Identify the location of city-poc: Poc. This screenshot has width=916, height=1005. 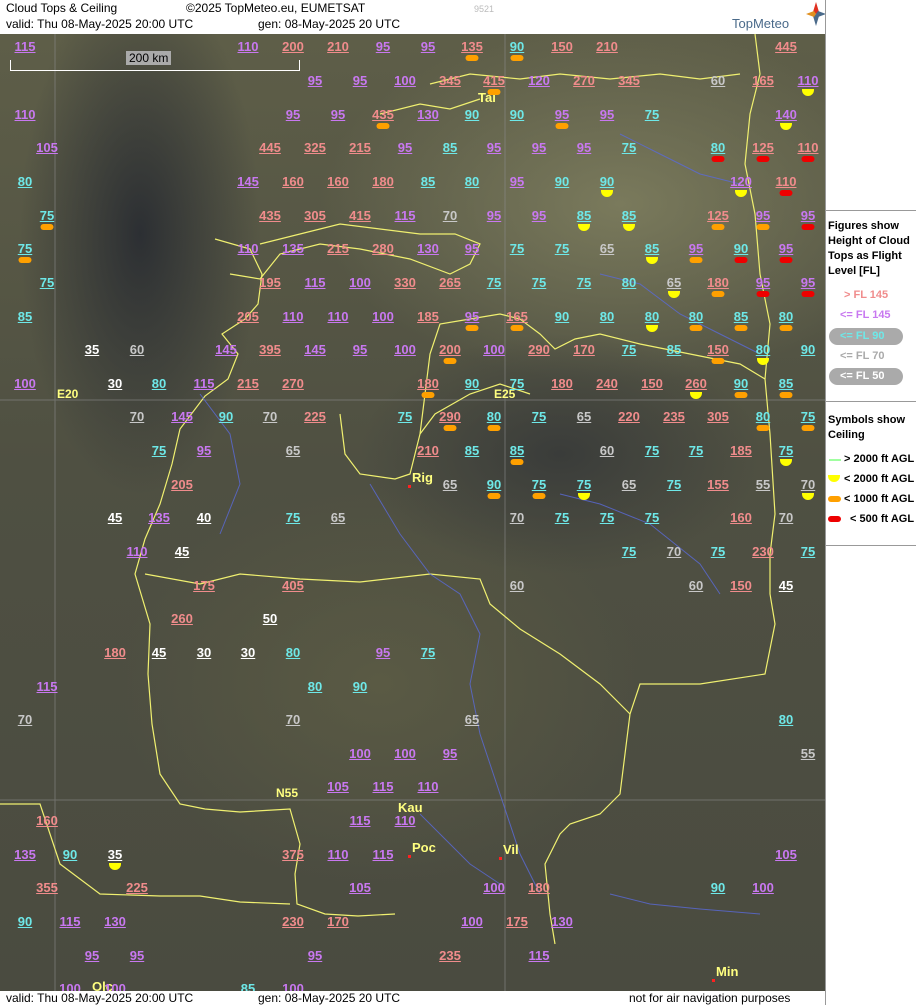
(424, 847).